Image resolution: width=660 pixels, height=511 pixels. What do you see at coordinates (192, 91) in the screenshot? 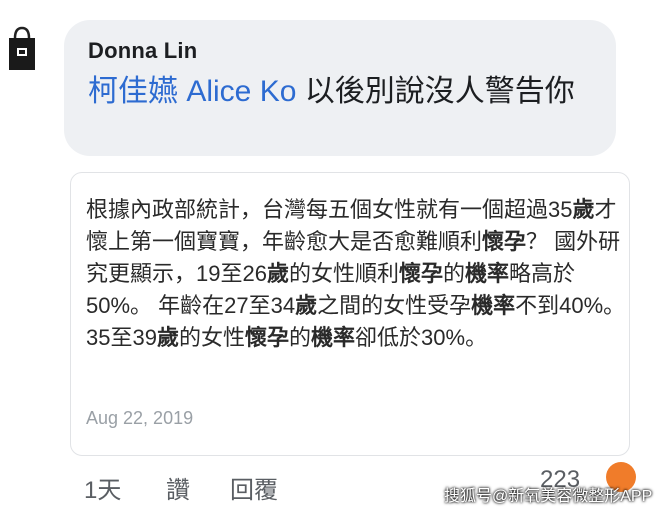
I see `mention-link: 柯佳嬿 Alice Ko` at bounding box center [192, 91].